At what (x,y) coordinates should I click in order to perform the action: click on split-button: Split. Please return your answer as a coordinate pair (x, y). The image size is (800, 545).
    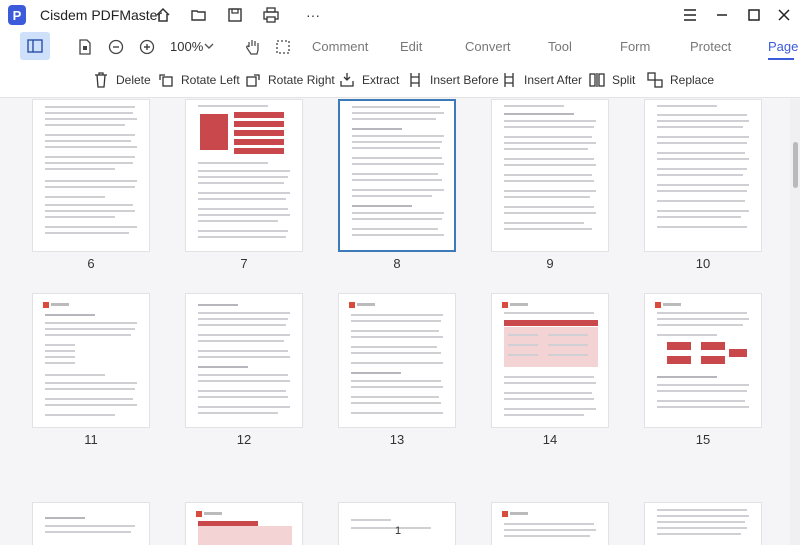
    Looking at the image, I should click on (611, 80).